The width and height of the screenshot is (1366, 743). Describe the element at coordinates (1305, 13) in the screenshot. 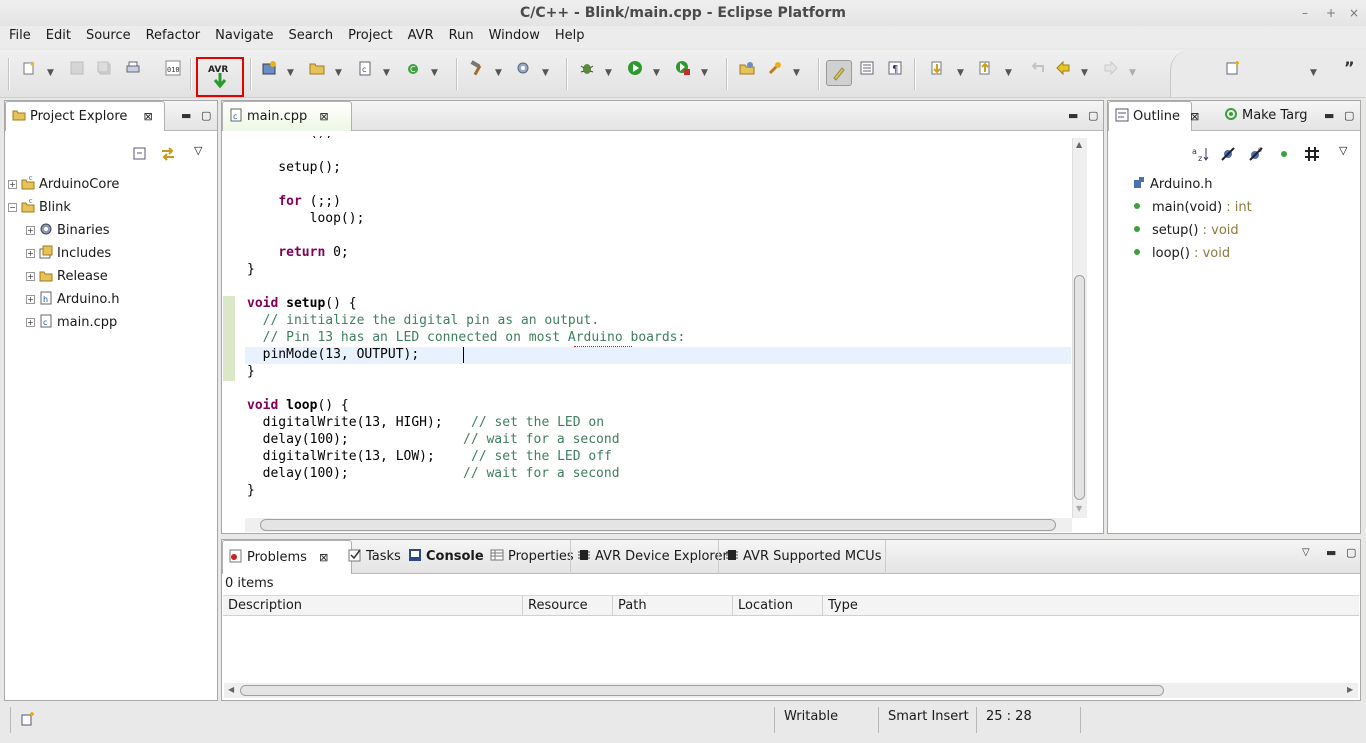

I see `minimize-icon: –` at that location.